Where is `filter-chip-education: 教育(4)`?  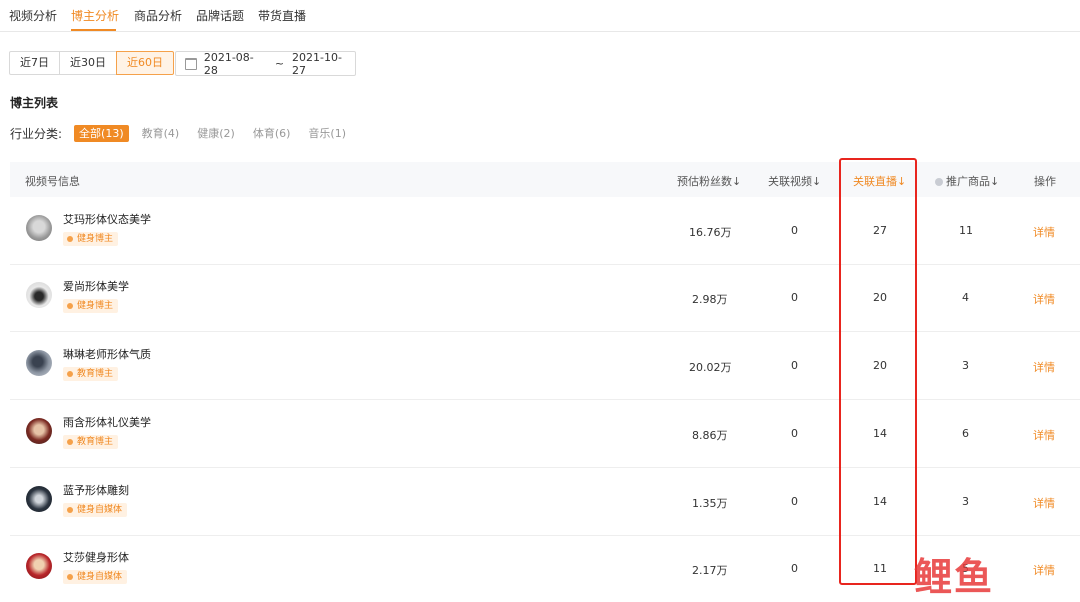 filter-chip-education: 教育(4) is located at coordinates (161, 133).